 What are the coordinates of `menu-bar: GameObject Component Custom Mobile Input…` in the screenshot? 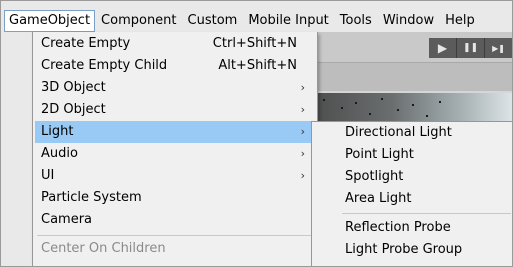 It's located at (256, 20).